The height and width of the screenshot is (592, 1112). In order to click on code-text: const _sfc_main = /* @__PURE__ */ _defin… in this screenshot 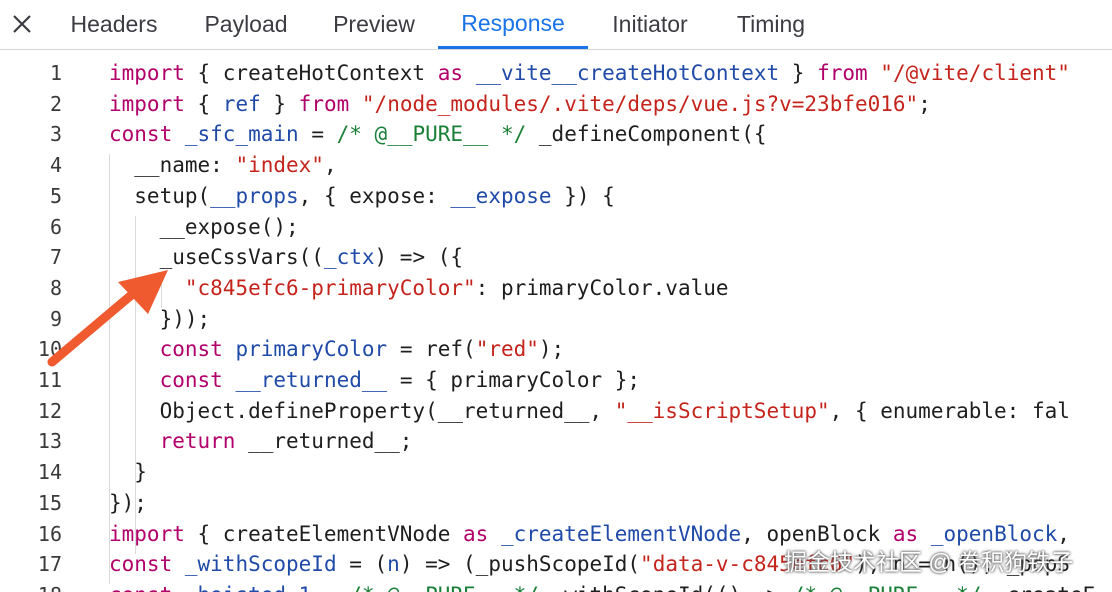, I will do `click(437, 134)`.